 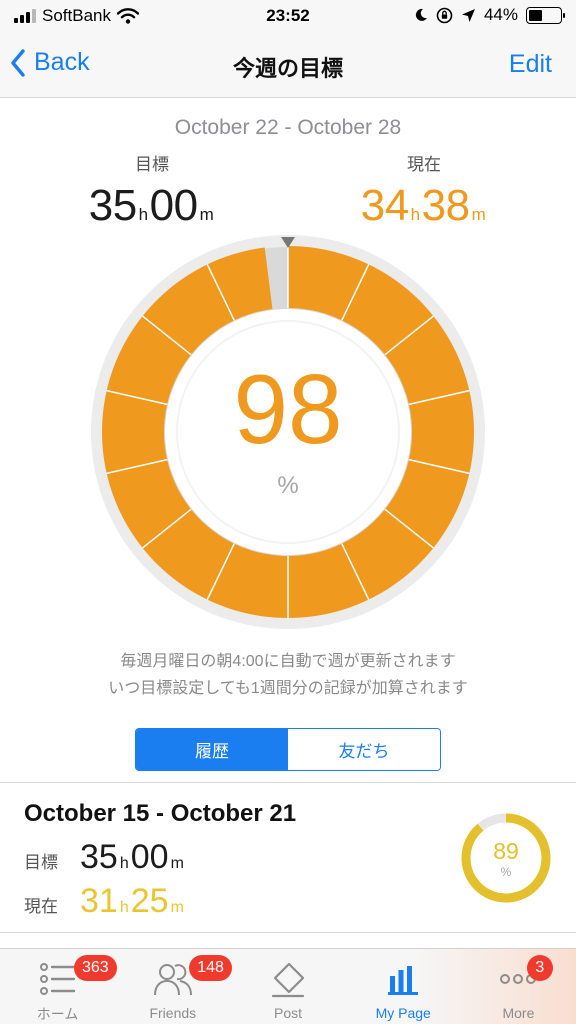 I want to click on goal-stat: 目標 35 h00 m, so click(x=152, y=190).